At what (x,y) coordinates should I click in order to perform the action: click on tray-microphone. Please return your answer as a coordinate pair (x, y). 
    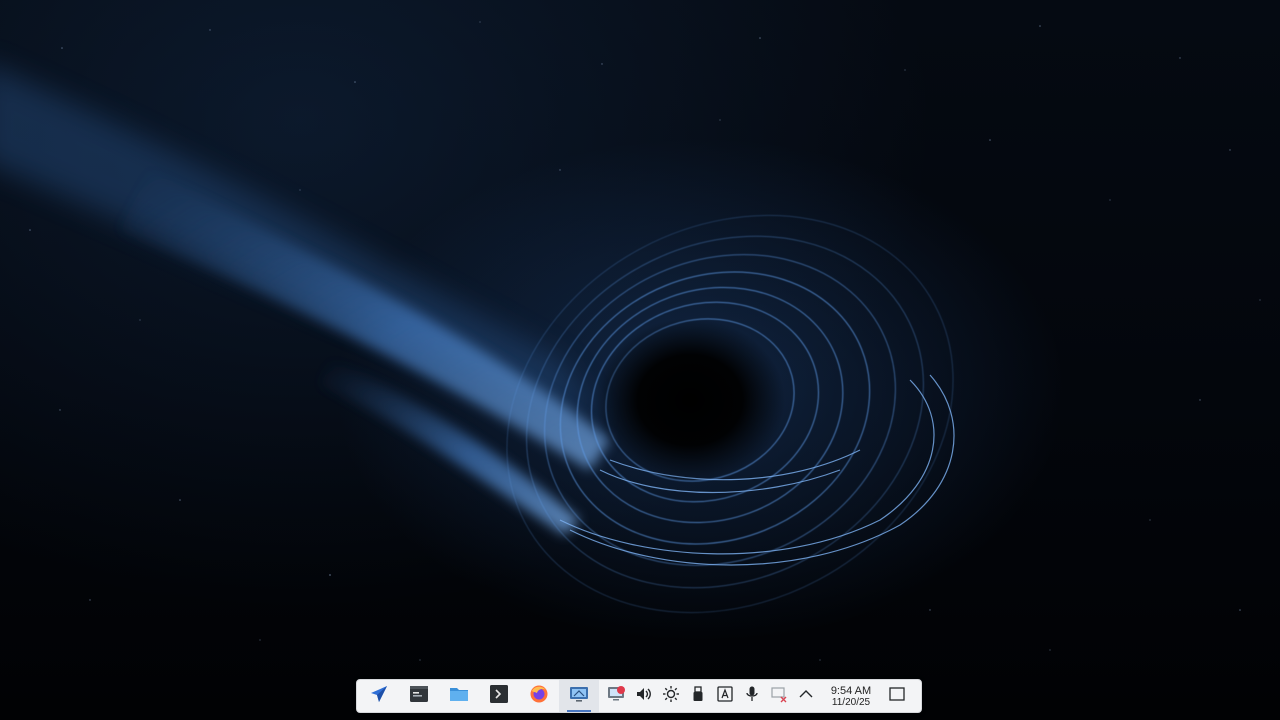
    Looking at the image, I should click on (751, 696).